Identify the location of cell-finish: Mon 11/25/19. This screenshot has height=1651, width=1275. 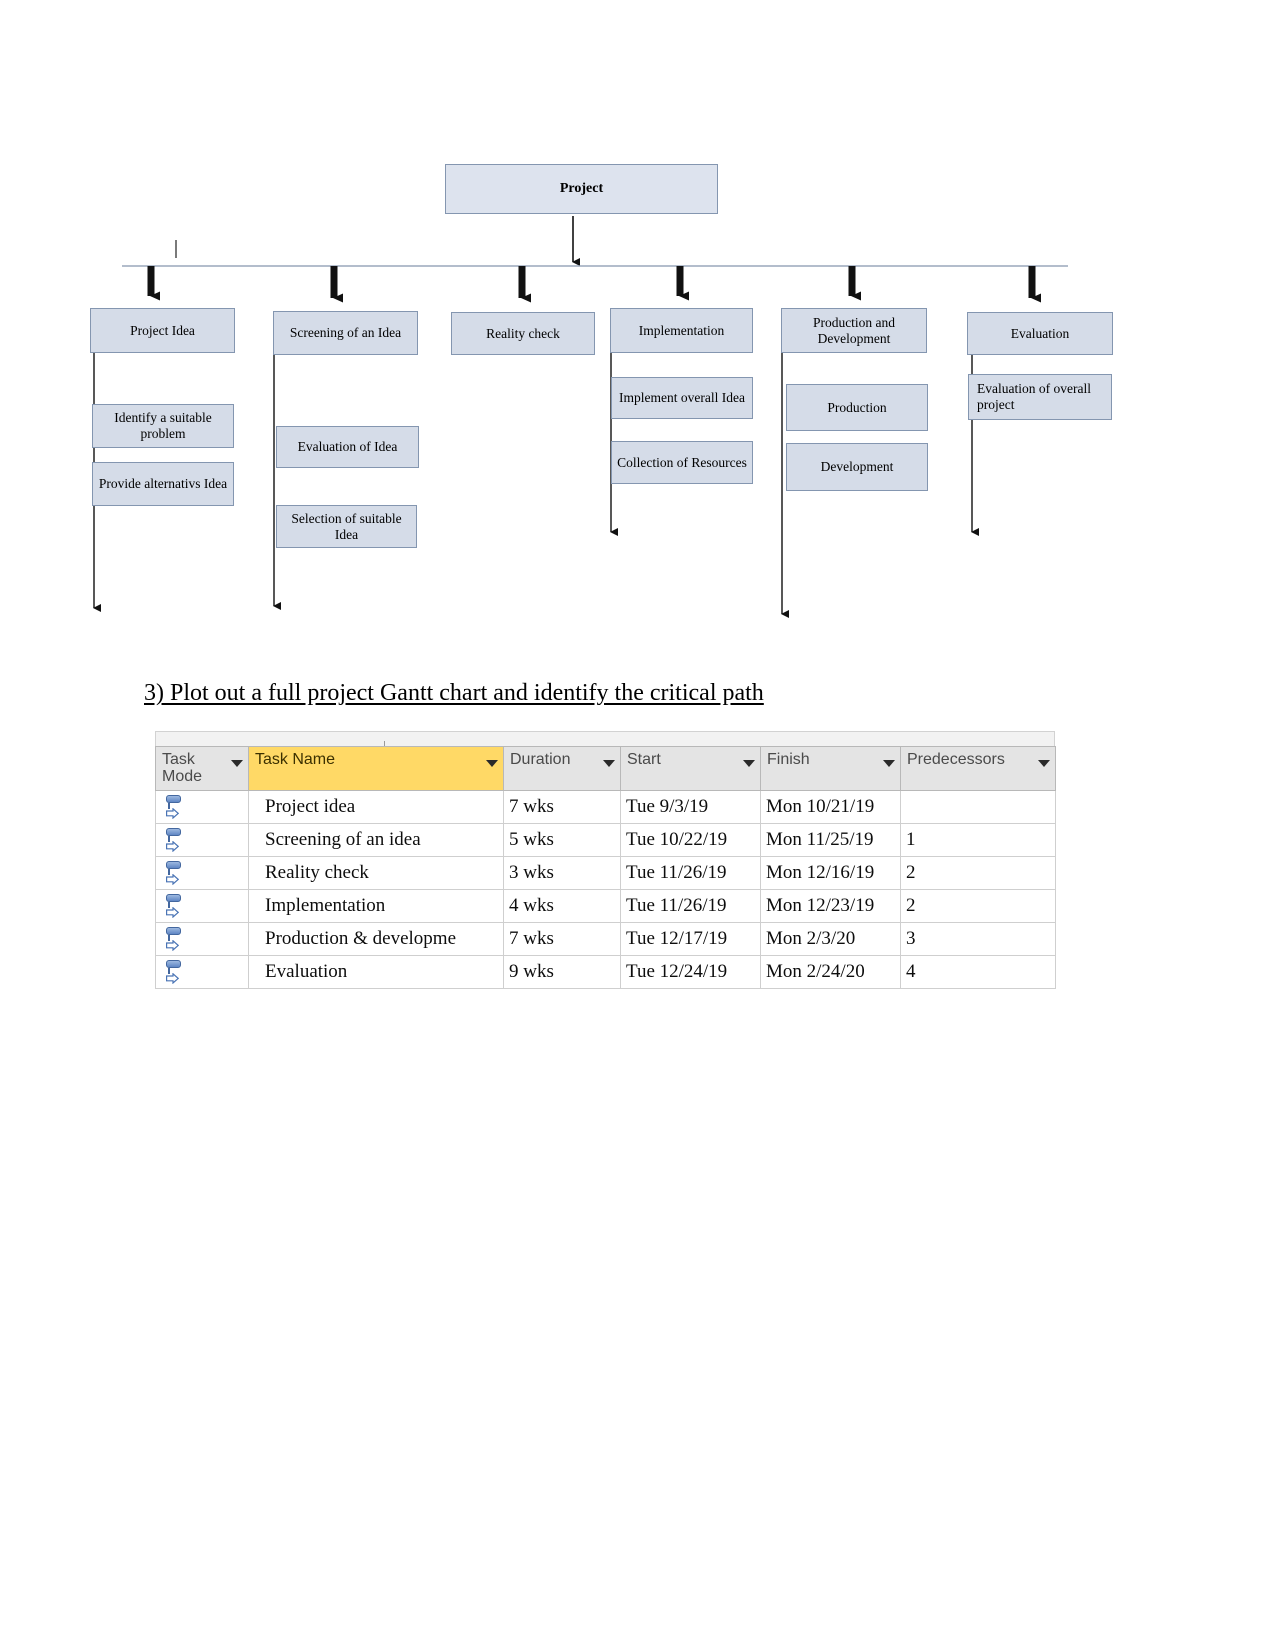
(830, 840).